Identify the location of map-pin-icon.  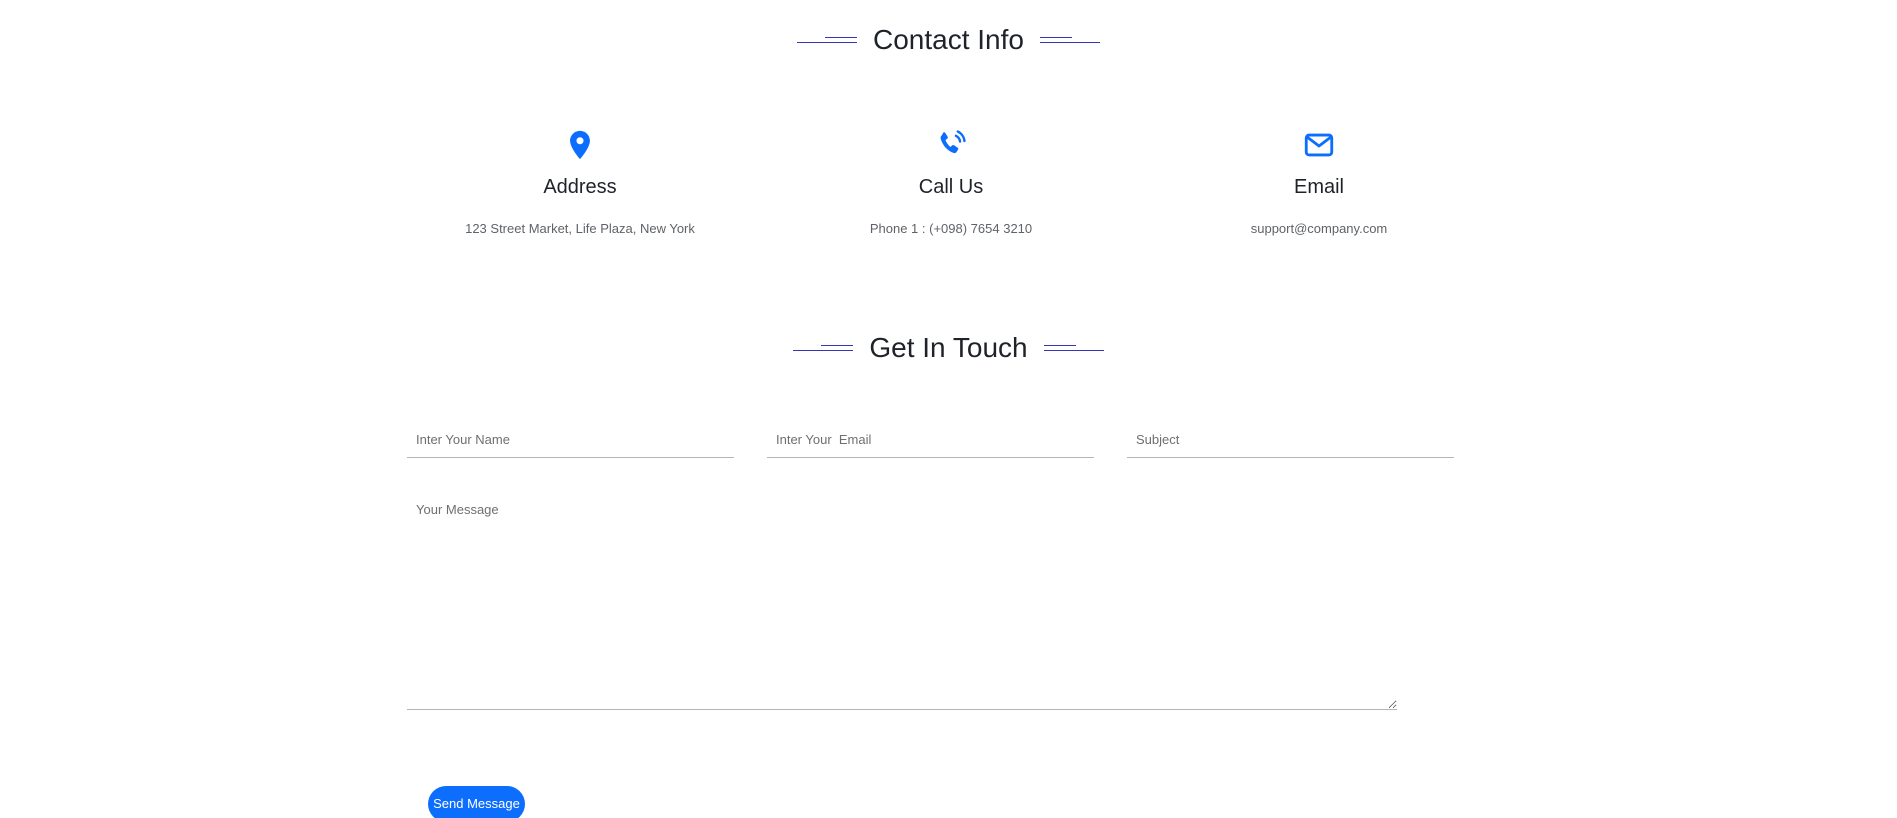
(580, 145).